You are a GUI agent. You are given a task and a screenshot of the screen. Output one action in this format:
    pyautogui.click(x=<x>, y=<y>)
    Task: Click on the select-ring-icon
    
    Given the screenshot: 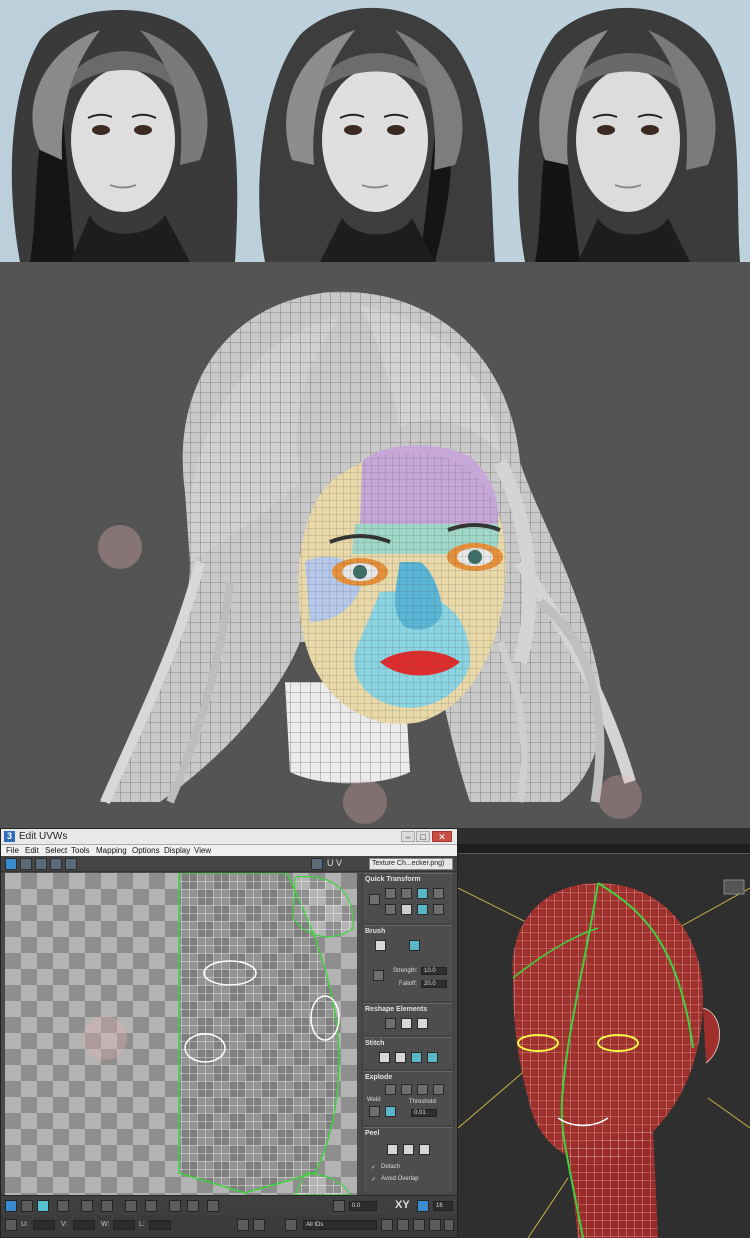 What is the action you would take?
    pyautogui.click(x=87, y=1206)
    